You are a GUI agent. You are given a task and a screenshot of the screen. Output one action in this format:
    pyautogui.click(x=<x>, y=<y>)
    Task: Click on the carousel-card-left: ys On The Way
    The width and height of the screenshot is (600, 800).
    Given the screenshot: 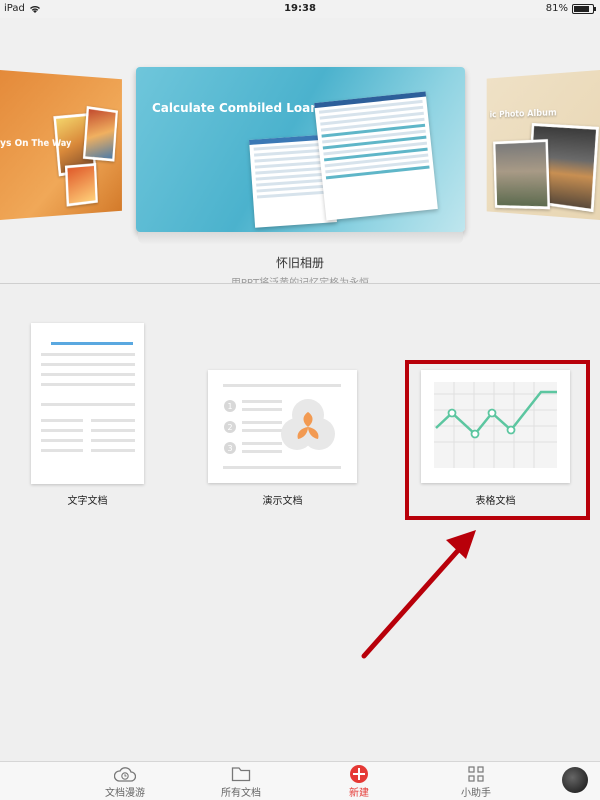 What is the action you would take?
    pyautogui.click(x=61, y=145)
    